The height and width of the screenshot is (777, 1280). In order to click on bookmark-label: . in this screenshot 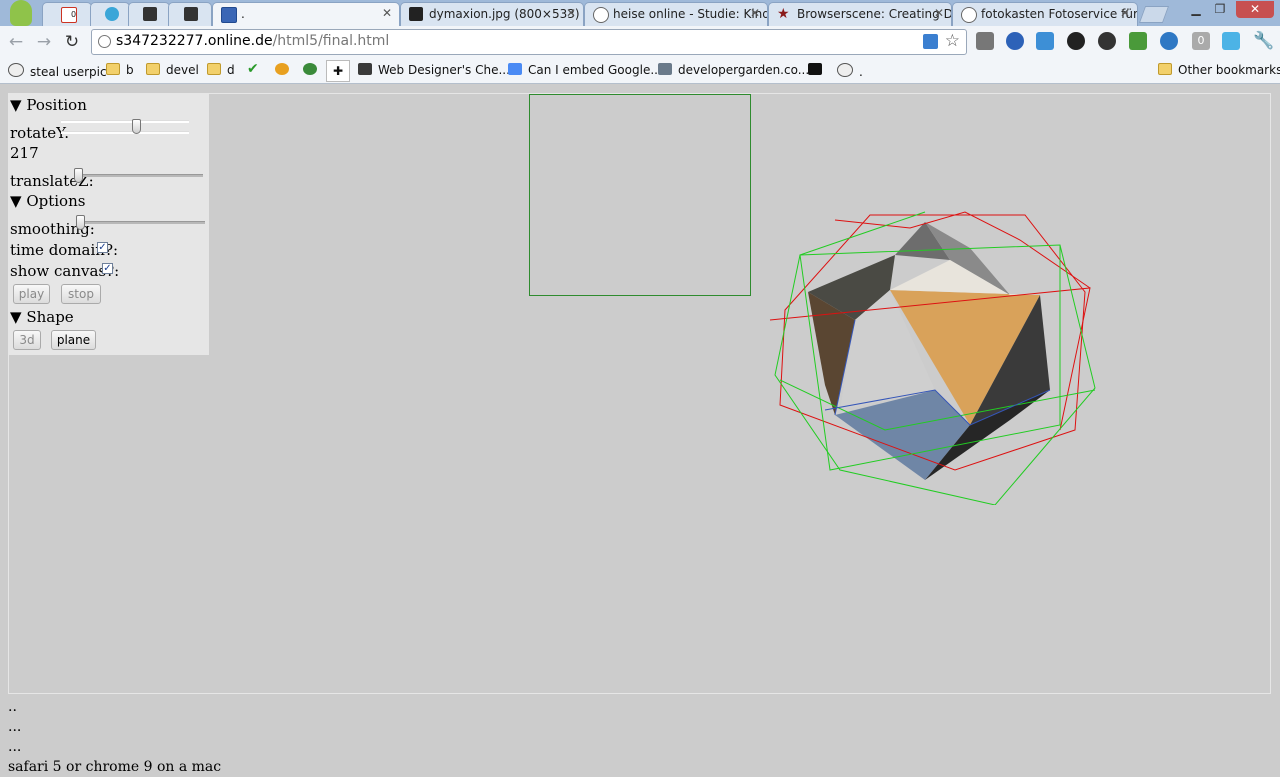, I will do `click(861, 72)`.